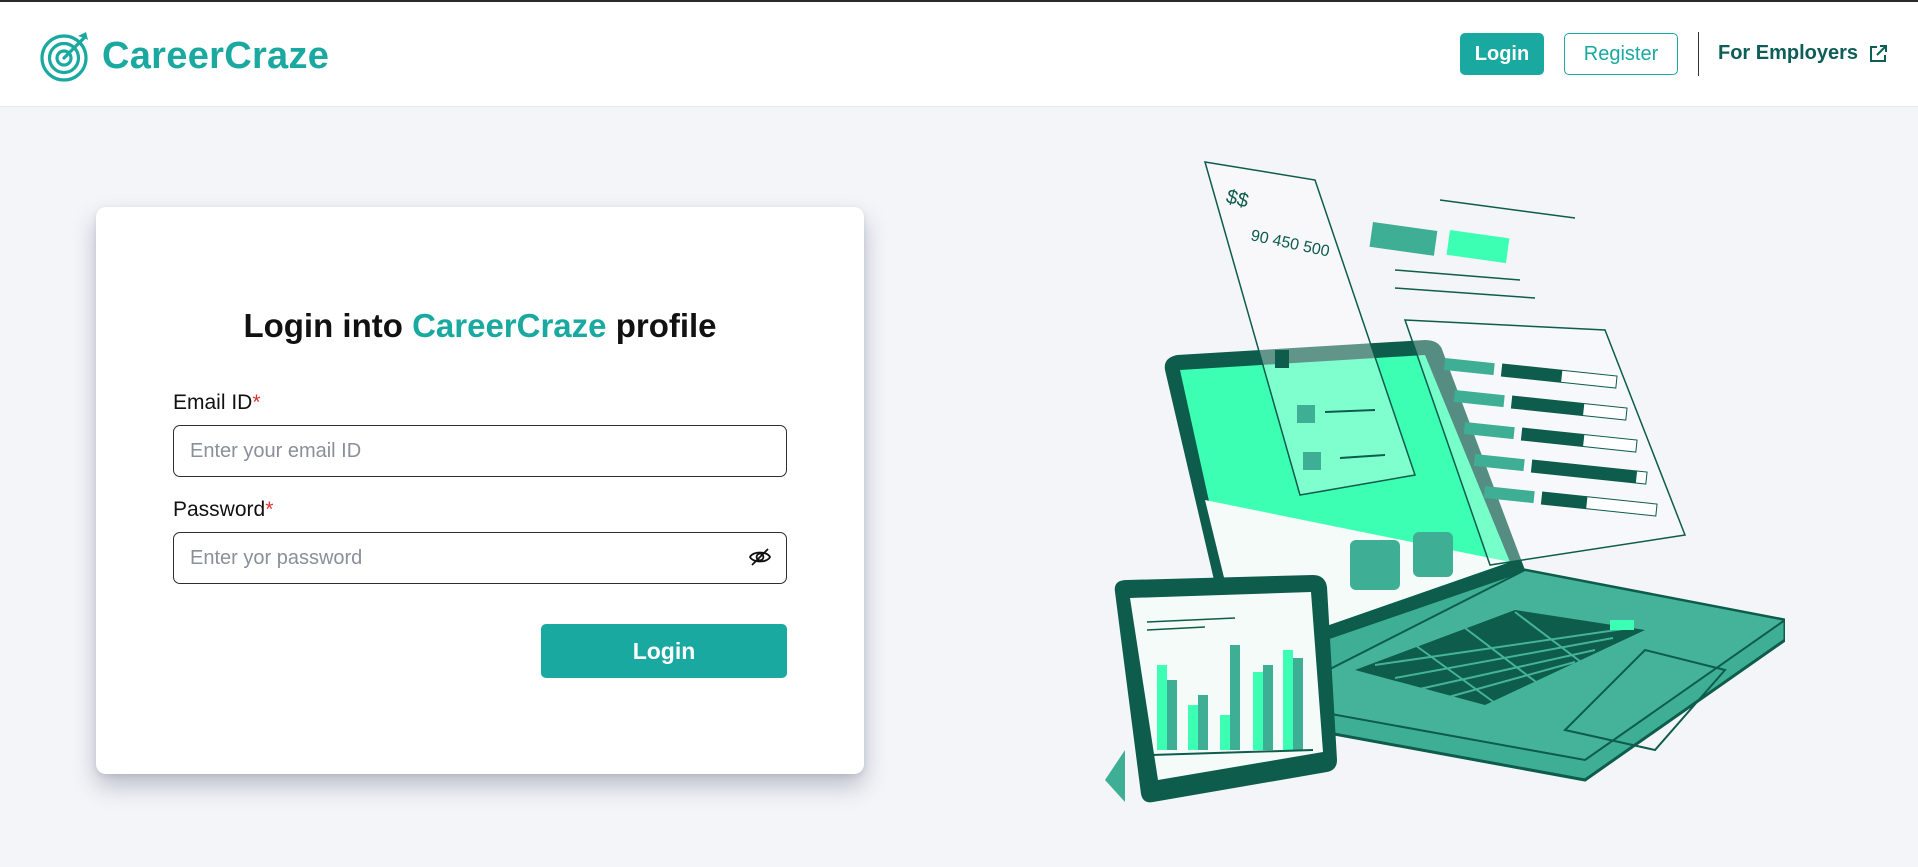 The width and height of the screenshot is (1918, 867). I want to click on top-navbar: CareerCraze Login Register For Employers, so click(959, 54).